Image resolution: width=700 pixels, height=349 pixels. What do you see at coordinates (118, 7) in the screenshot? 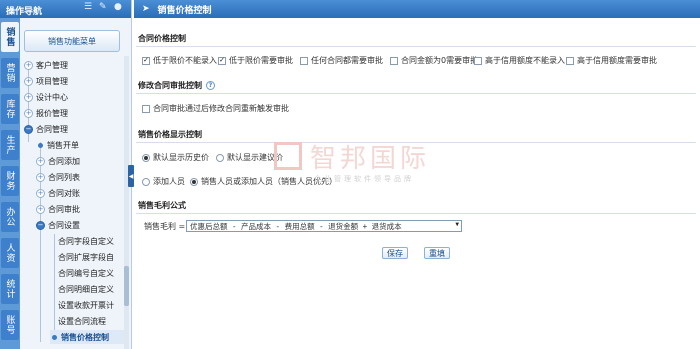
I see `user-icon: ●` at bounding box center [118, 7].